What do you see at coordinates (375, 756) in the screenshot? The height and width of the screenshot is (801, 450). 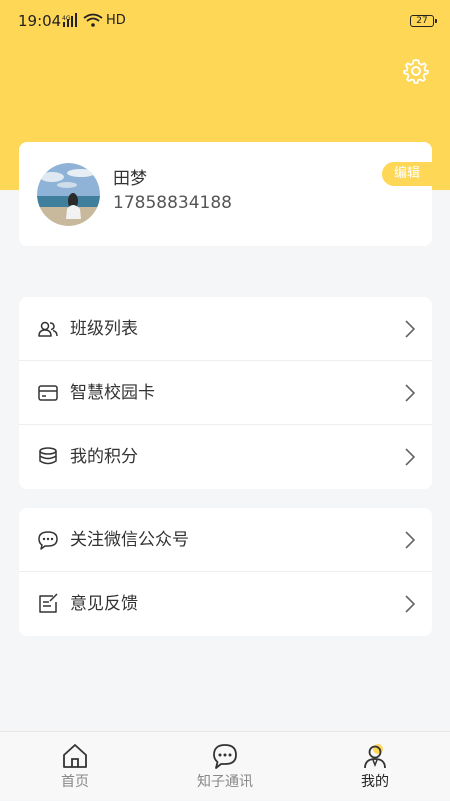 I see `profile-icon` at bounding box center [375, 756].